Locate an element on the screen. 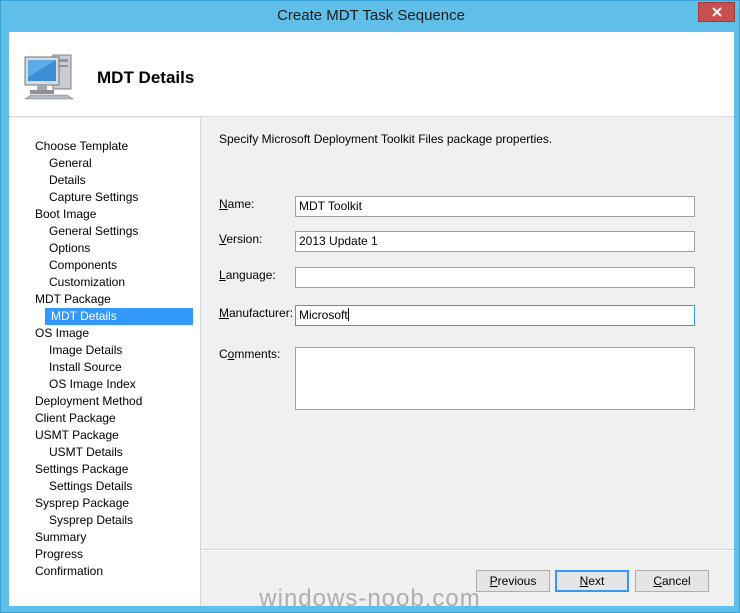 The image size is (740, 613). wizard-step-details: Details is located at coordinates (67, 180).